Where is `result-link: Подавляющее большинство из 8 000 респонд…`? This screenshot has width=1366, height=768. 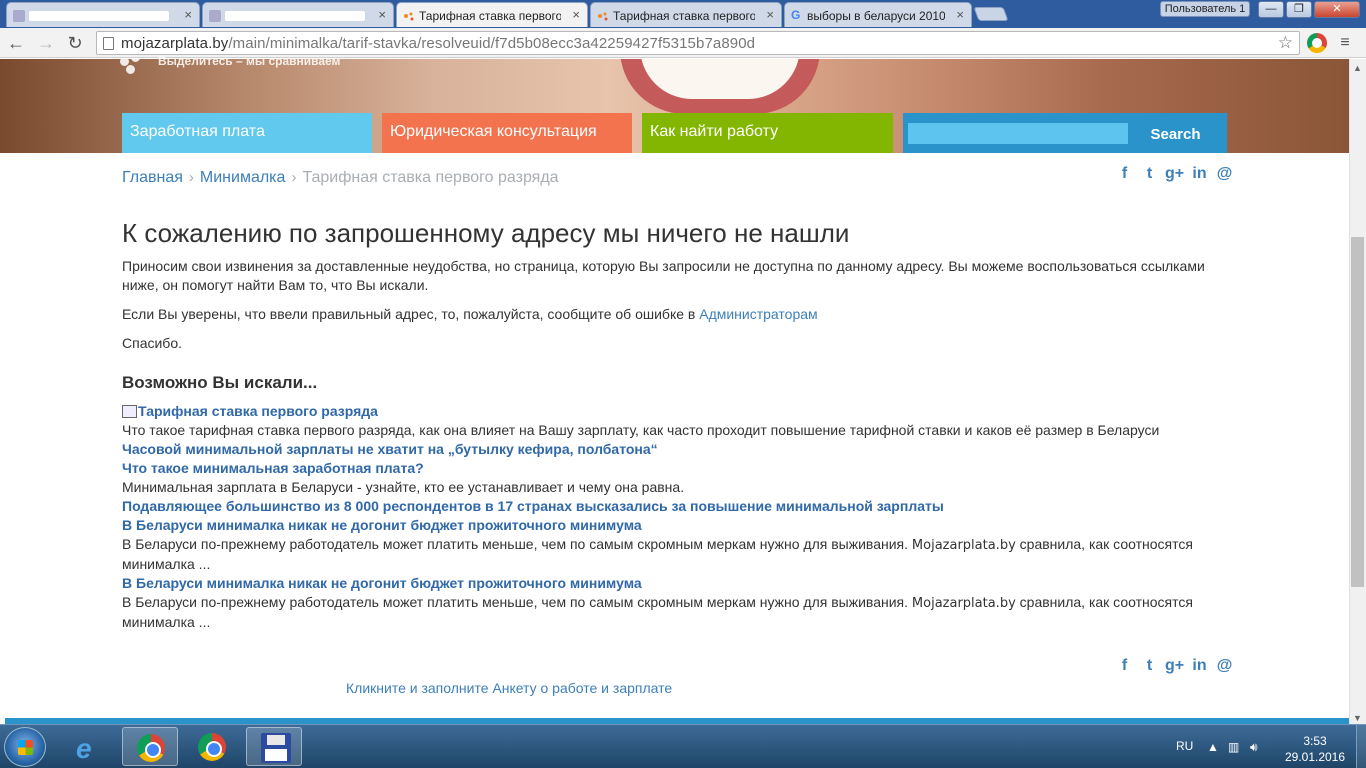 result-link: Подавляющее большинство из 8 000 респонд… is located at coordinates (667, 506).